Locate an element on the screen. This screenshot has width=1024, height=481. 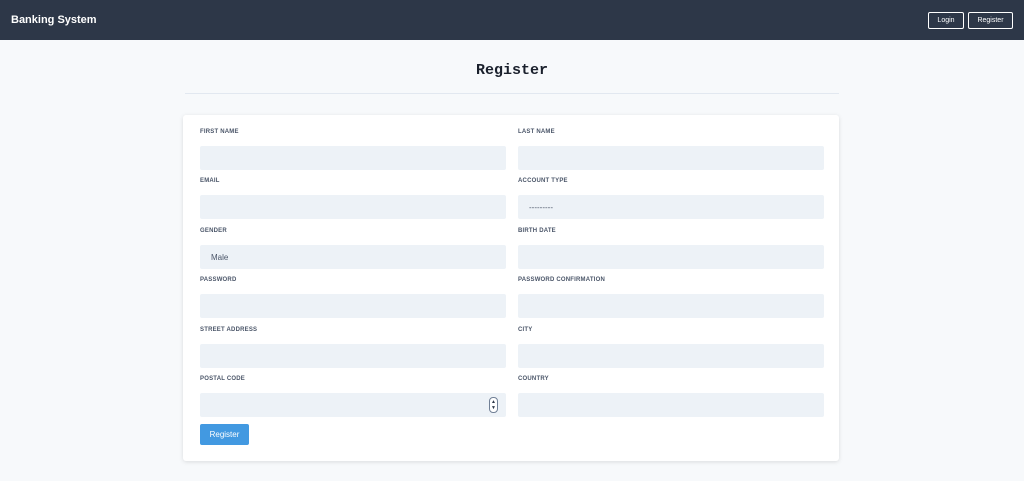
account-type-label: ACCOUNT TYPE is located at coordinates (543, 181).